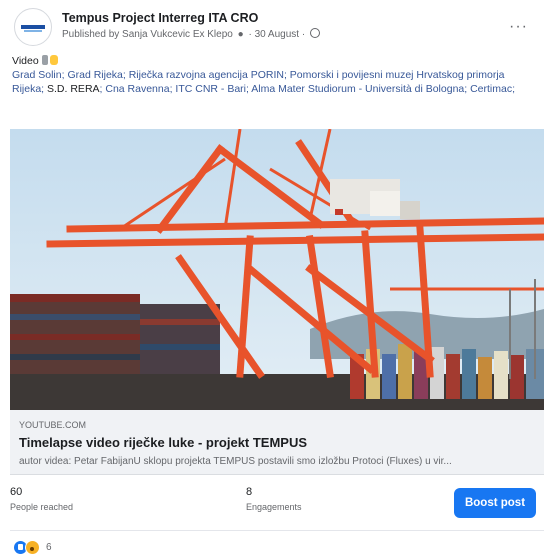 The height and width of the screenshot is (556, 544). What do you see at coordinates (73, 89) in the screenshot?
I see `post-tag-plain: S.D. RERA` at bounding box center [73, 89].